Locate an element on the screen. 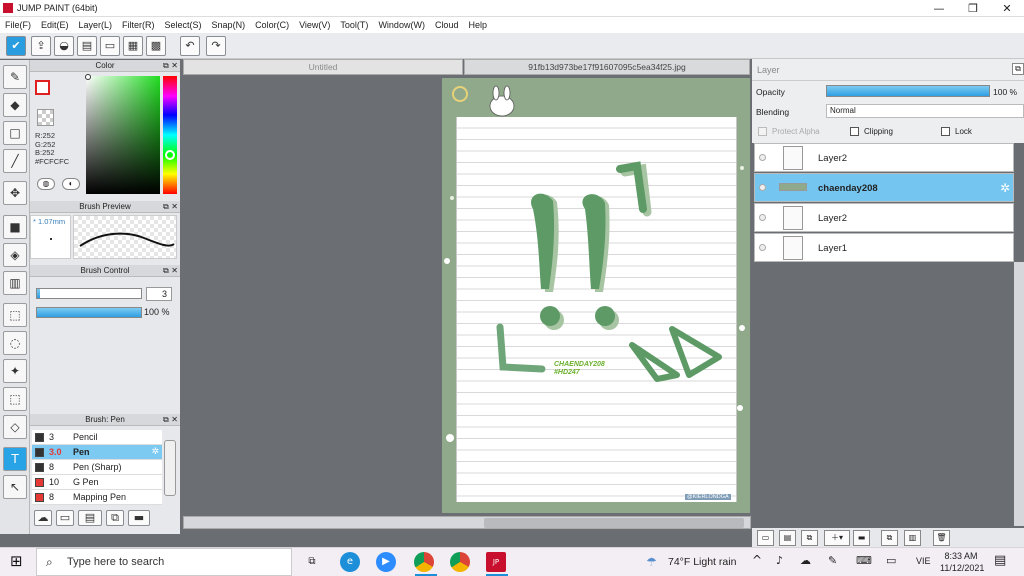 This screenshot has height=576, width=1024. tab-untitled: Untitled is located at coordinates (323, 67).